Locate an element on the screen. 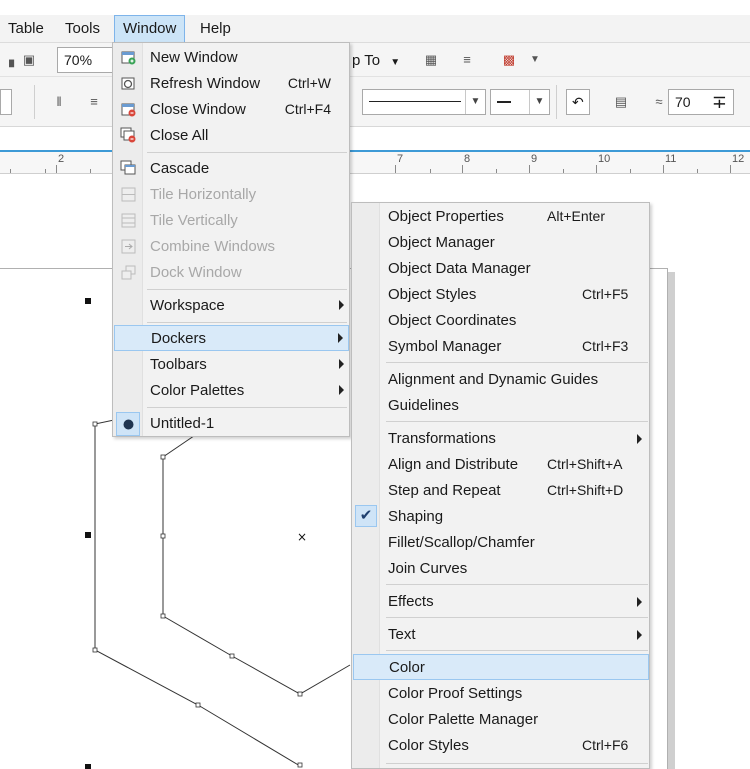 The width and height of the screenshot is (750, 769). docker-item-object-data-manager: Object Data Manager is located at coordinates (501, 269).